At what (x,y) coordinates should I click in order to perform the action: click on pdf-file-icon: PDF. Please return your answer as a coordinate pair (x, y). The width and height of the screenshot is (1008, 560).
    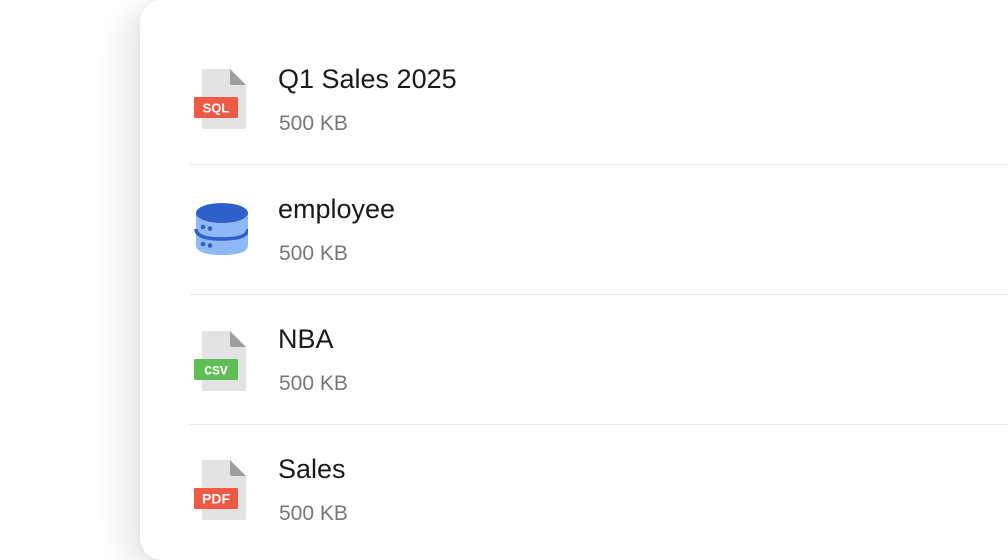
    Looking at the image, I should click on (220, 490).